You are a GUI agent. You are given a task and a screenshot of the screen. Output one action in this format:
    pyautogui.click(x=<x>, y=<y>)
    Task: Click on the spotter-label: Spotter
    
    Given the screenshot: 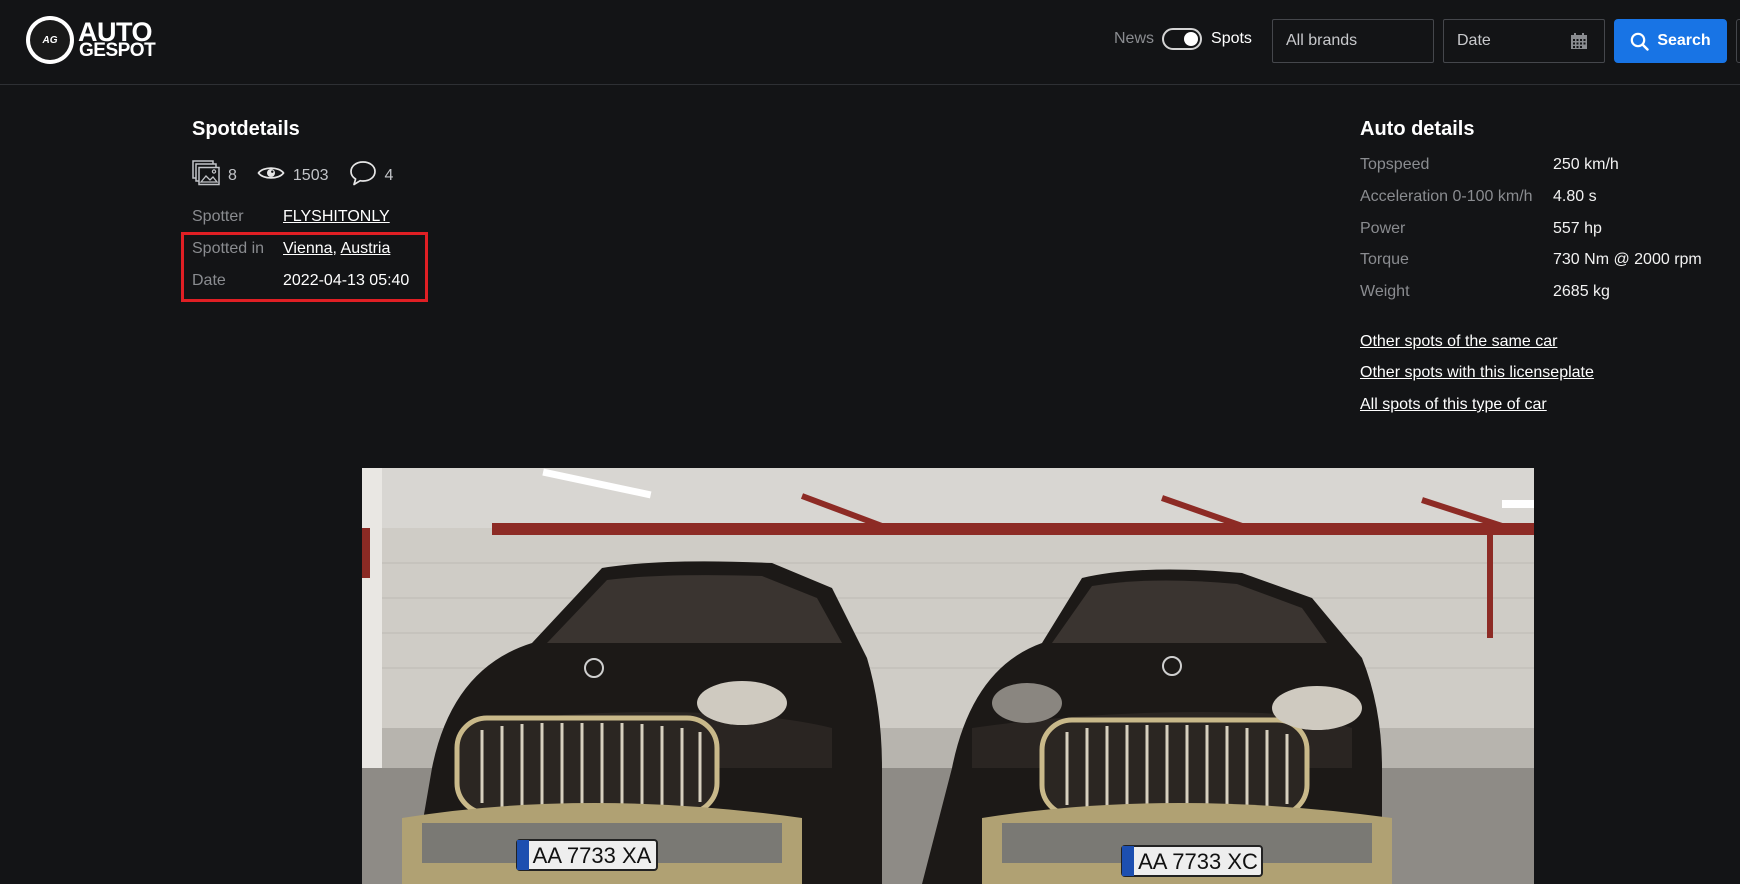 What is the action you would take?
    pyautogui.click(x=218, y=216)
    